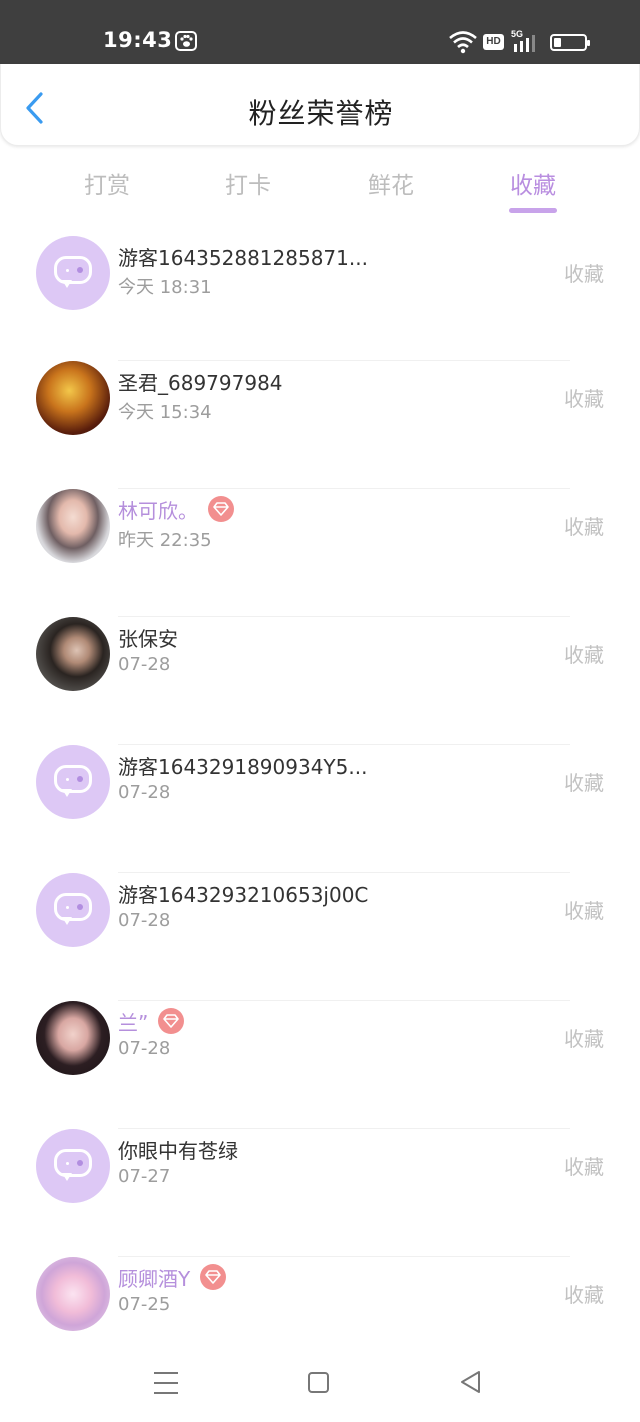  Describe the element at coordinates (107, 183) in the screenshot. I see `tab-reward: 打赏` at that location.